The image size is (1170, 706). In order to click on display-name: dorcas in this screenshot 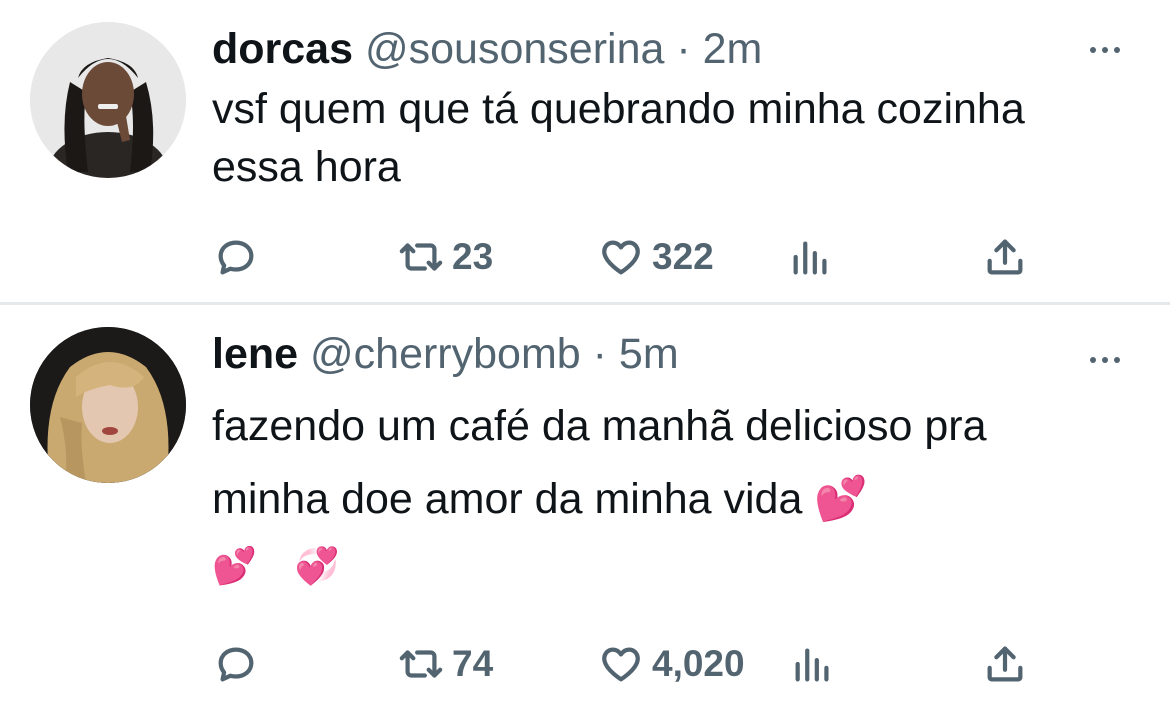, I will do `click(282, 49)`.